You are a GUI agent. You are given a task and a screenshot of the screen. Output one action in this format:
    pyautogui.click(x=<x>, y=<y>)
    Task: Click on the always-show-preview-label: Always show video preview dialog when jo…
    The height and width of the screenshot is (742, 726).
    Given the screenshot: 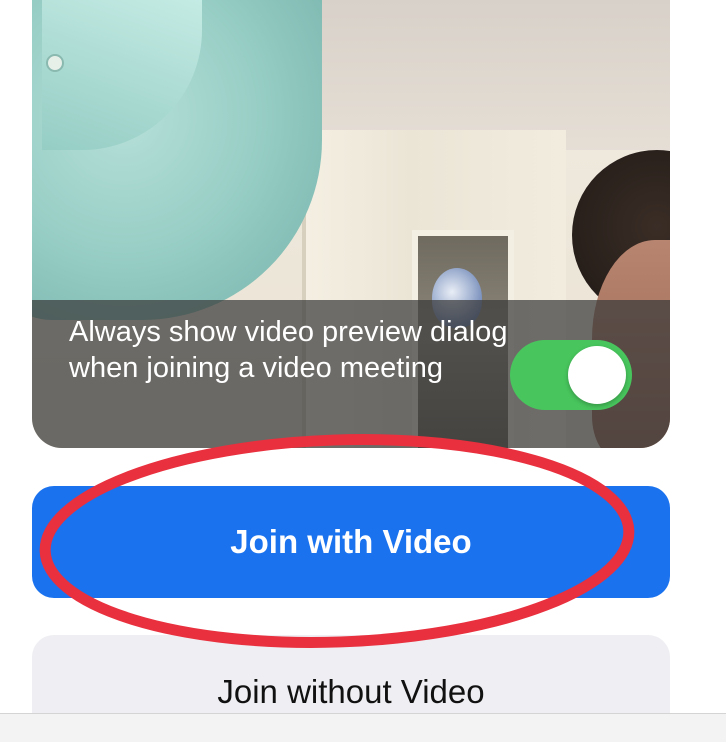 What is the action you would take?
    pyautogui.click(x=288, y=350)
    